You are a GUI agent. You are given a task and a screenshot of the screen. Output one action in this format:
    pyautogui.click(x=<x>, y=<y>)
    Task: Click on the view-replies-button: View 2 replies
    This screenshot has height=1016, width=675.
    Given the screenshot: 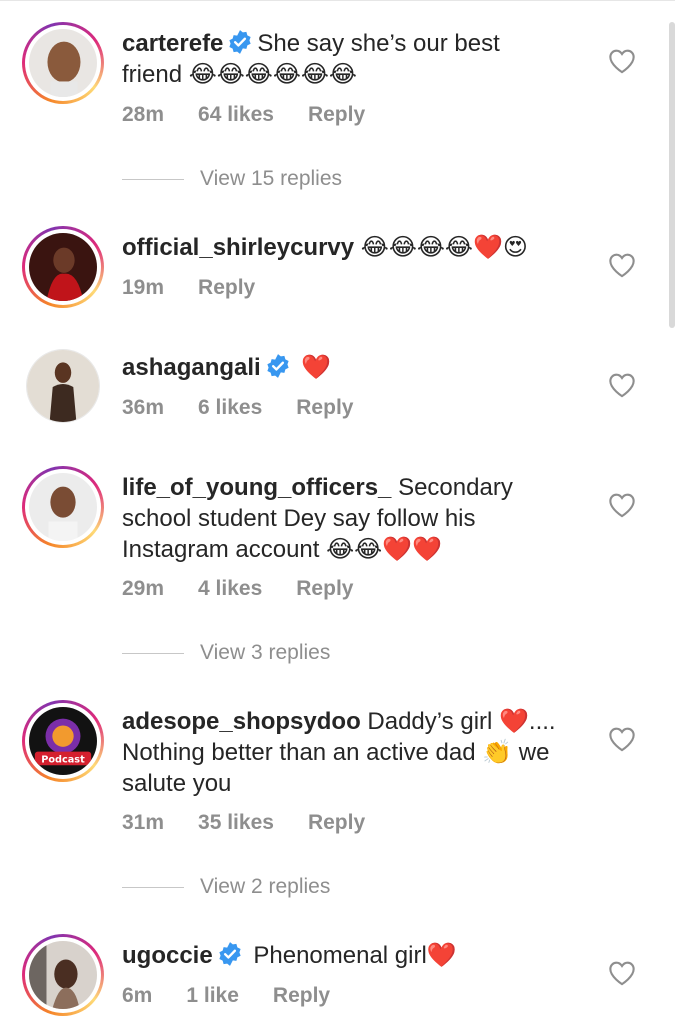 What is the action you would take?
    pyautogui.click(x=226, y=887)
    